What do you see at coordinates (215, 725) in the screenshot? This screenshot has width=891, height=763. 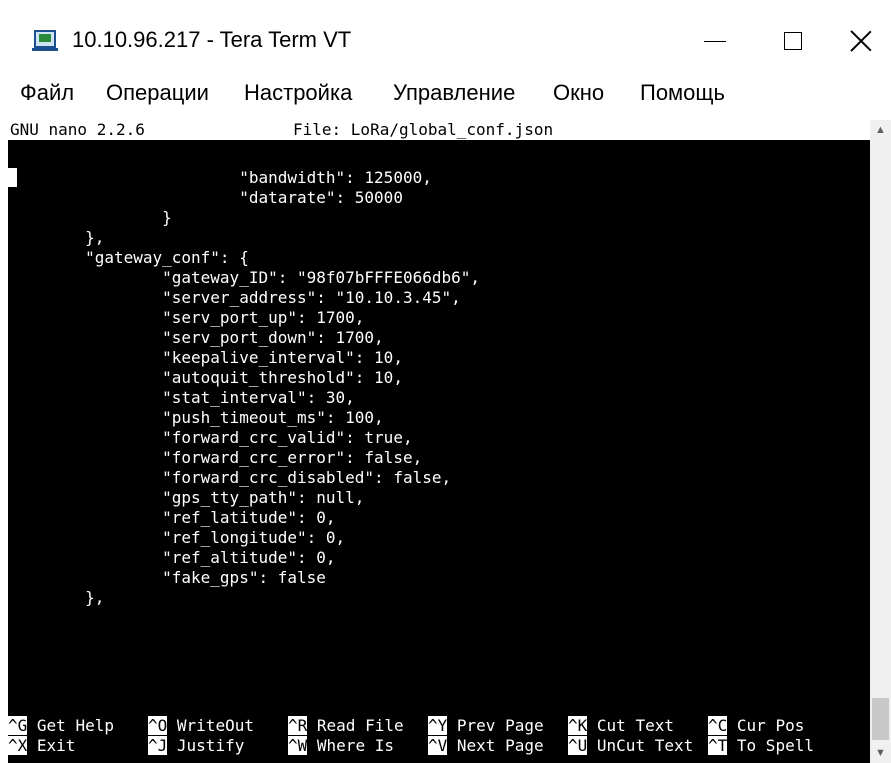 I see `shortcut-label: WriteOut` at bounding box center [215, 725].